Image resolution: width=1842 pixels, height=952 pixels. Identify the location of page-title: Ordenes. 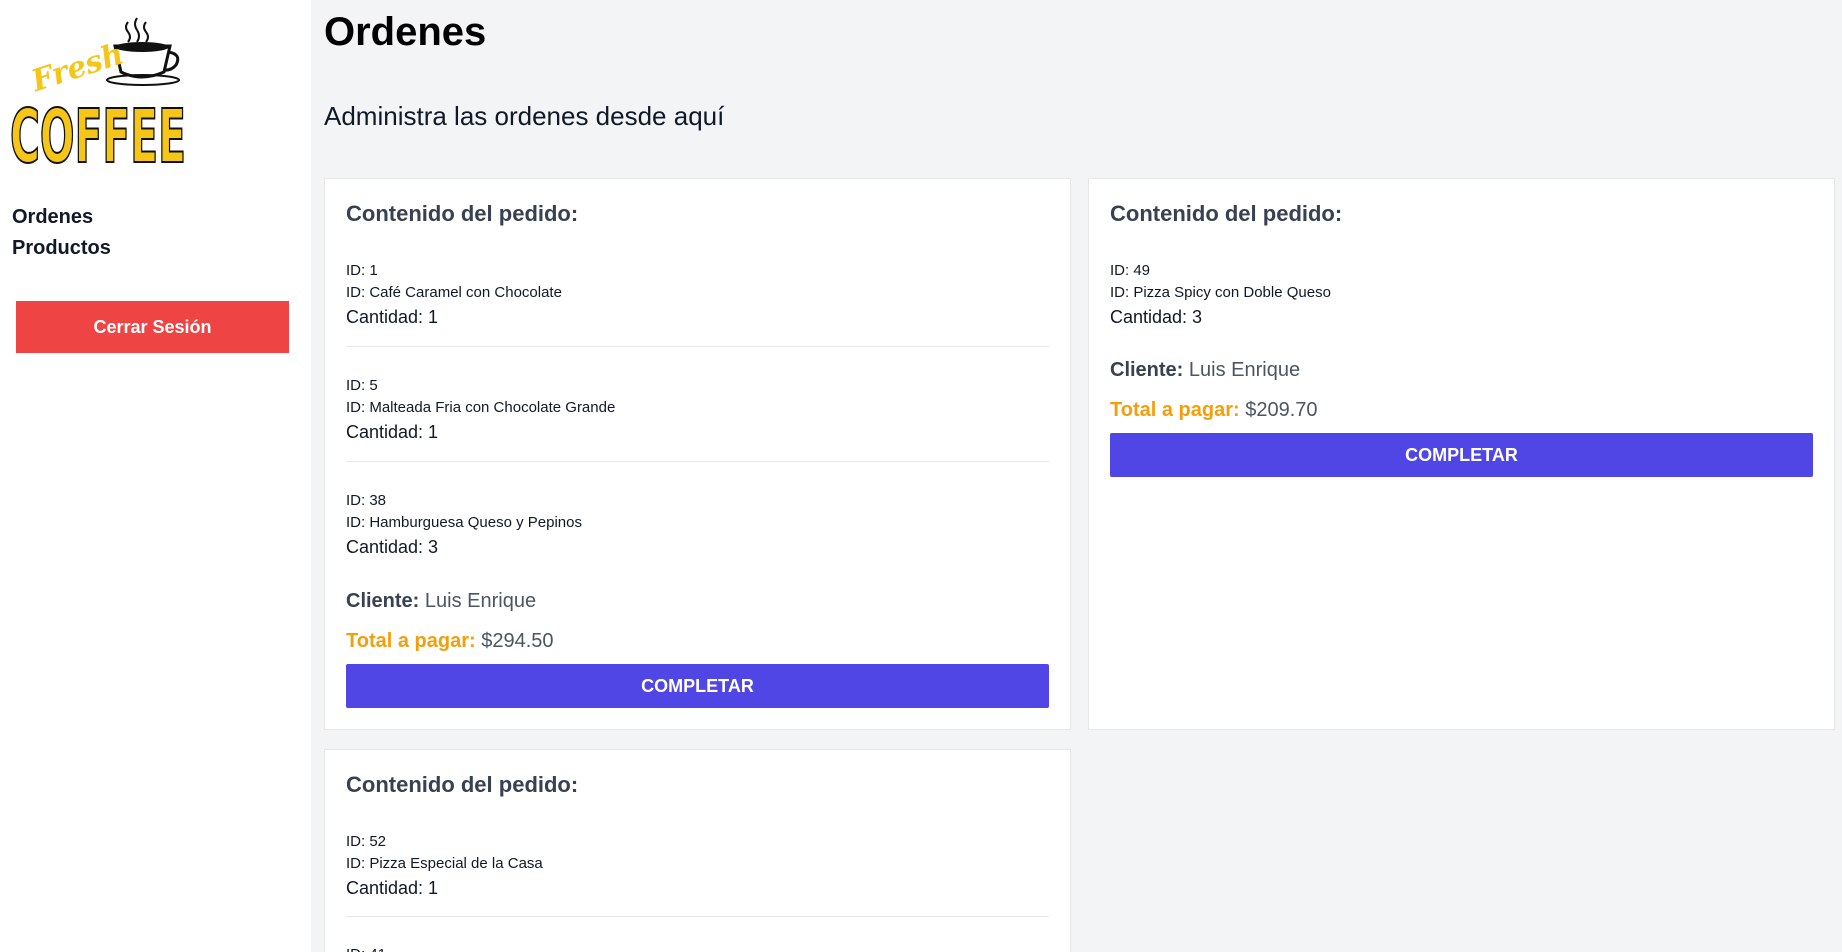
(405, 32).